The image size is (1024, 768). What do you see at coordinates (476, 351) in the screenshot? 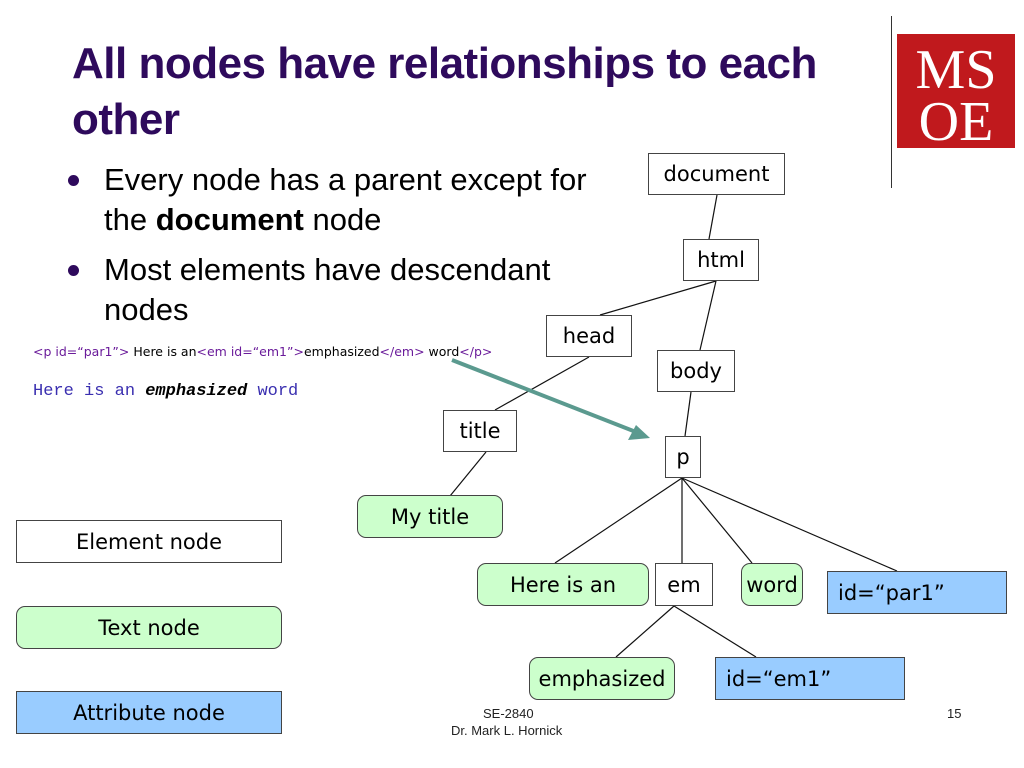
I see `code-p-close-tag: </p>` at bounding box center [476, 351].